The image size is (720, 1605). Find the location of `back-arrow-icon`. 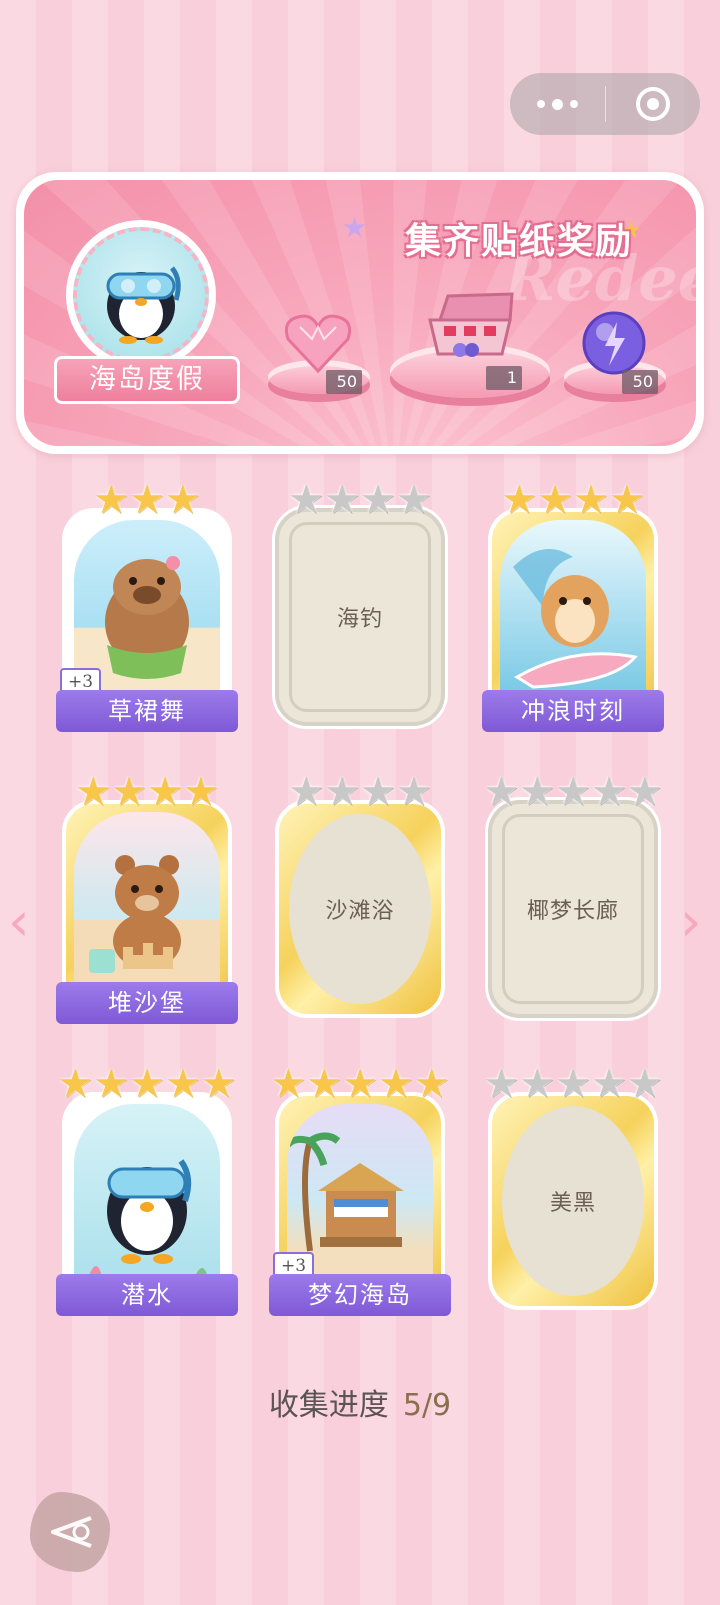

back-arrow-icon is located at coordinates (71, 1532).